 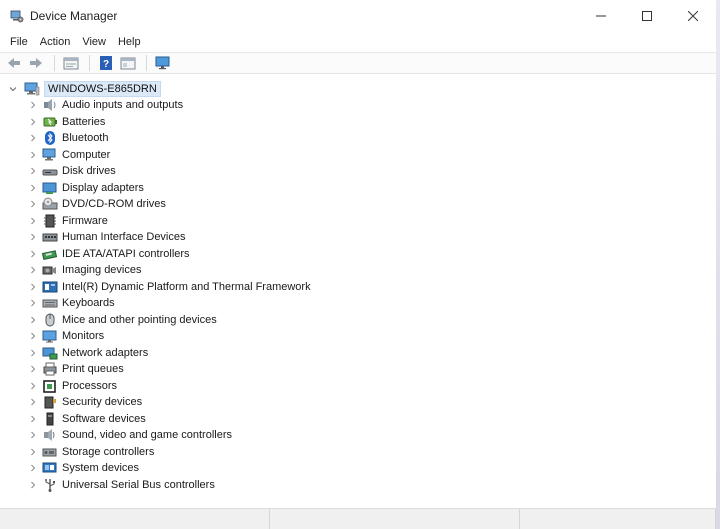 What do you see at coordinates (86, 154) in the screenshot?
I see `device-category-label: Computer` at bounding box center [86, 154].